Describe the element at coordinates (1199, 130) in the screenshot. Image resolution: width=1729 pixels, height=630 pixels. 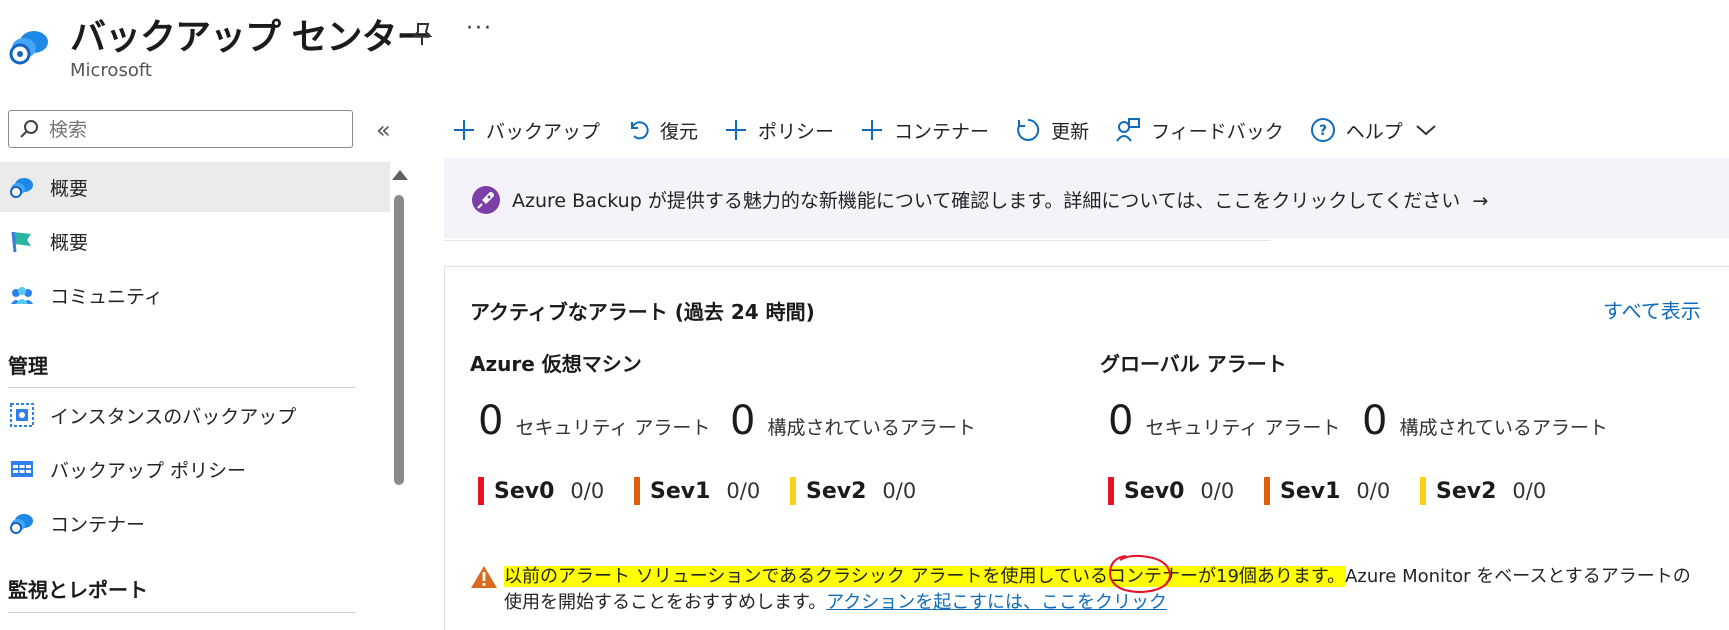
I see `feedback-button: フィードバック` at that location.